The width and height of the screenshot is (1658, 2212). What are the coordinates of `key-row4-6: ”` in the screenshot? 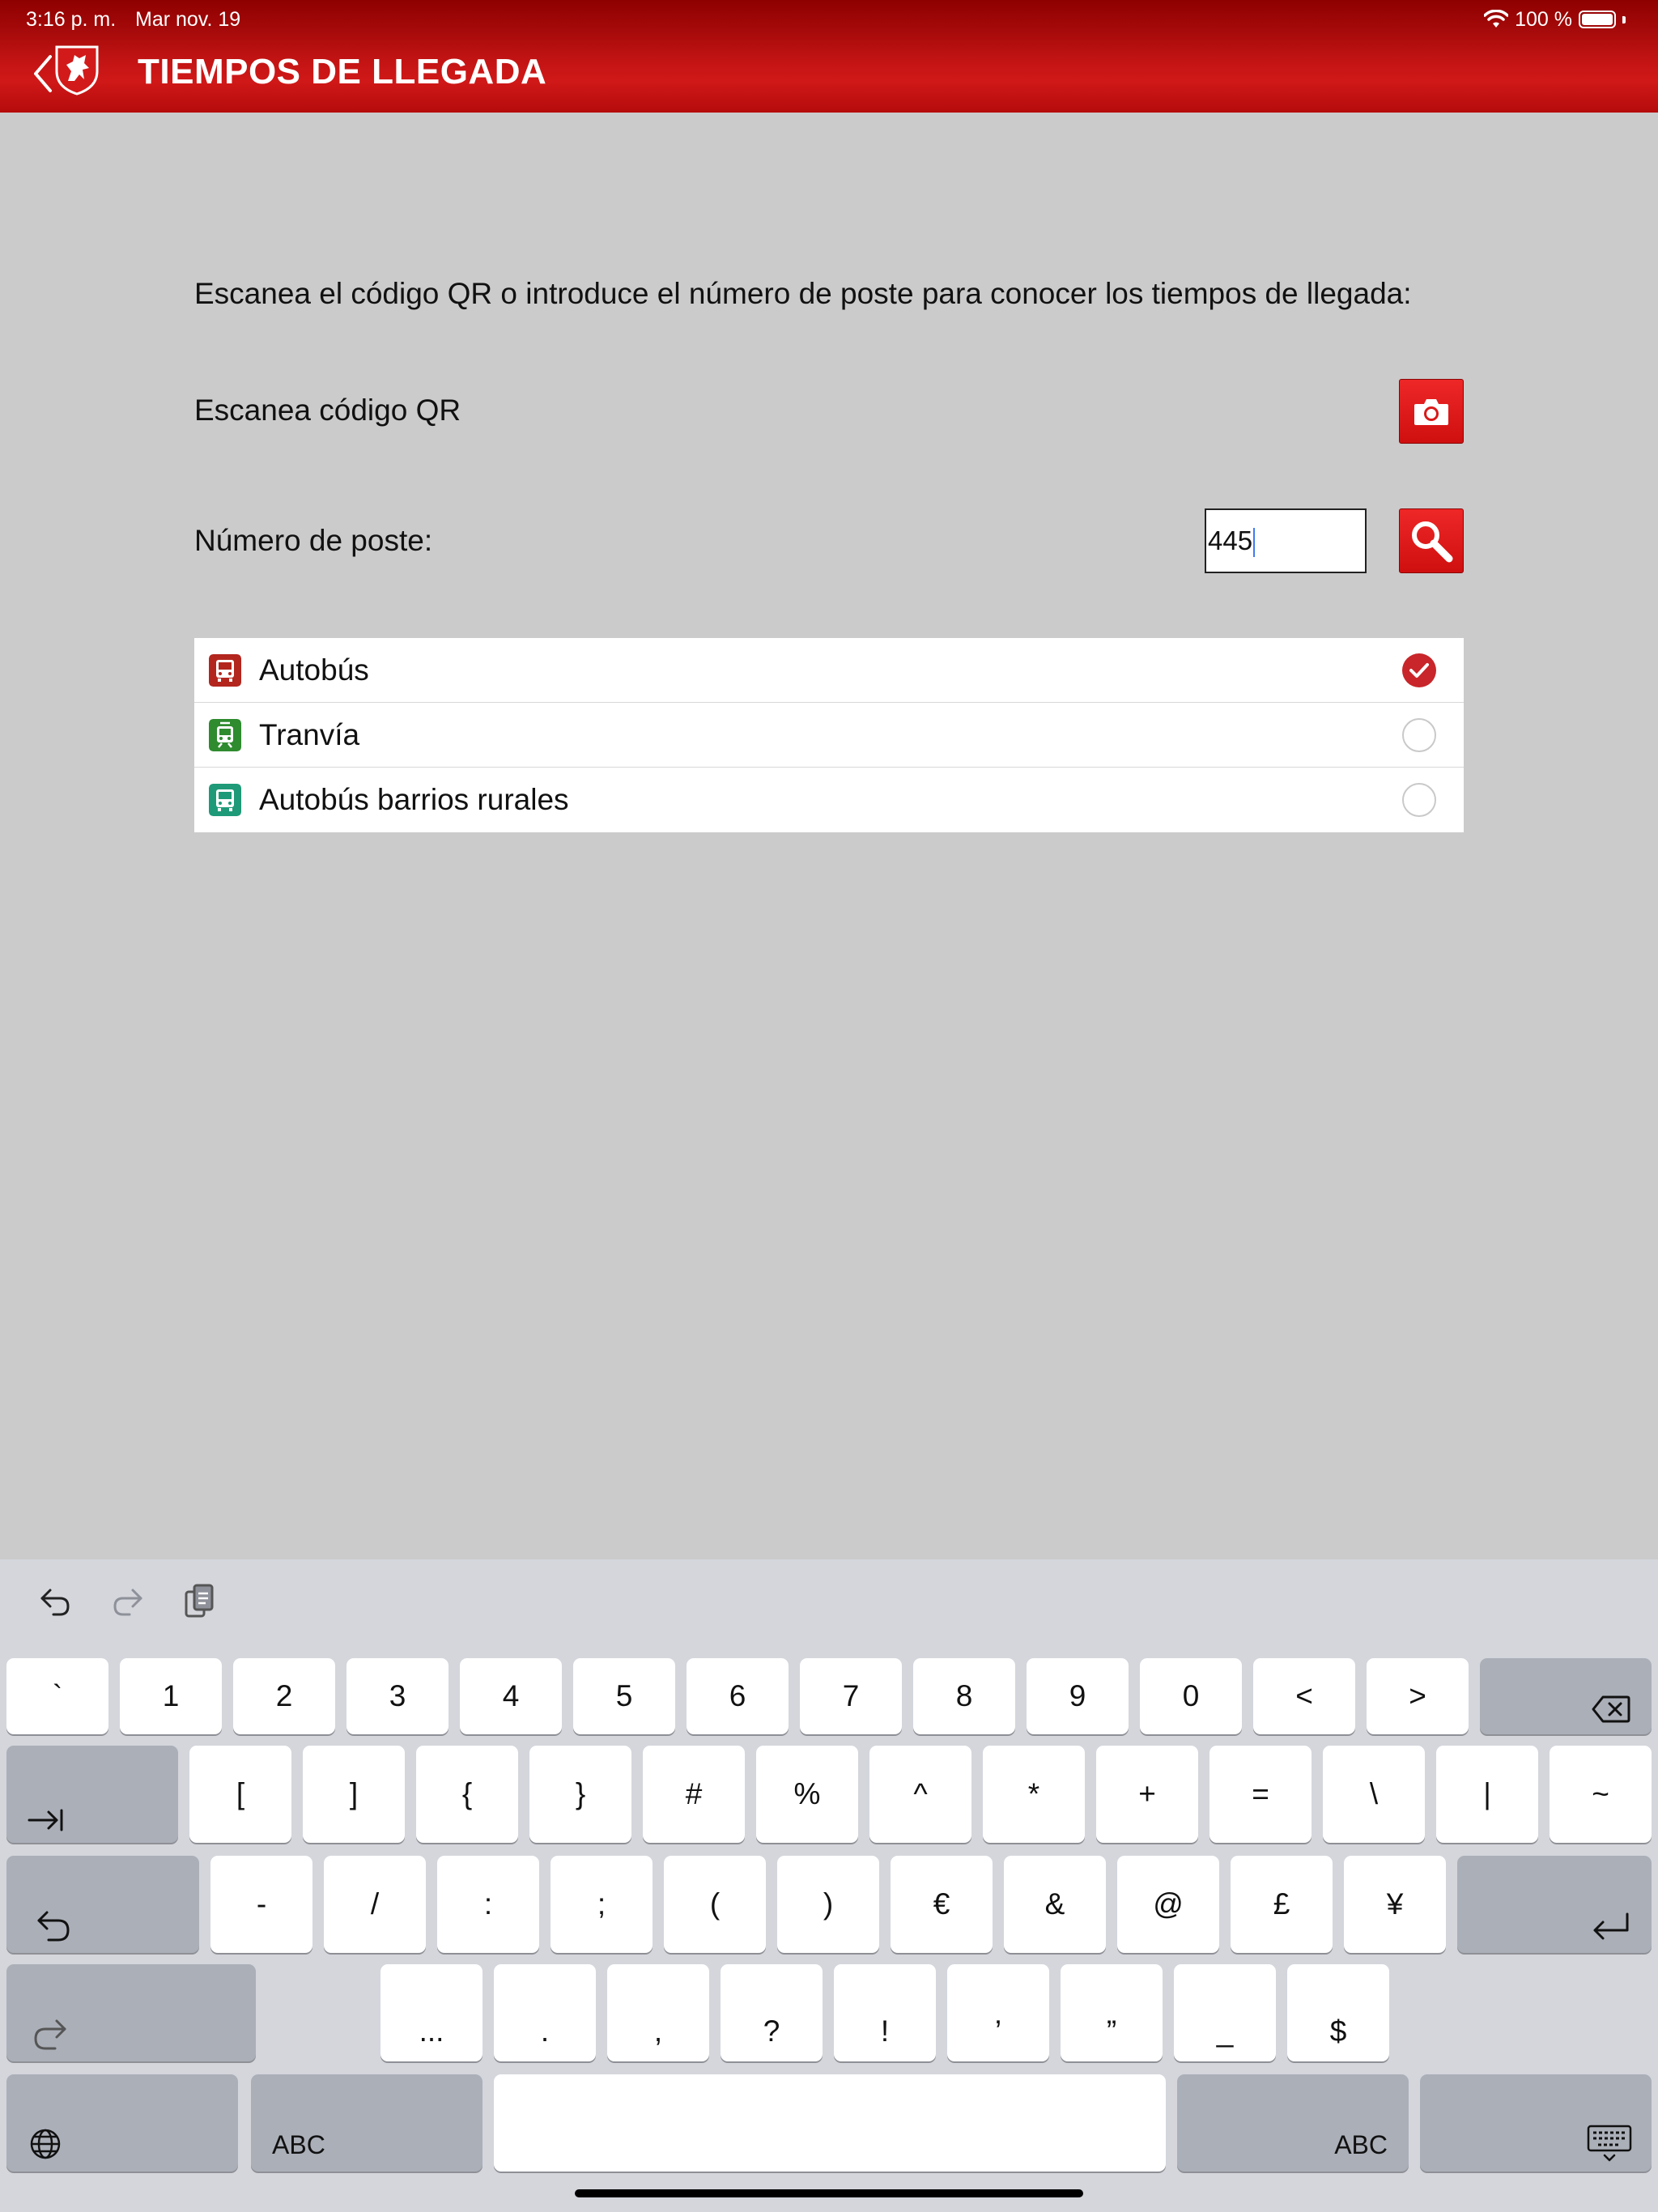 It's located at (1112, 2013).